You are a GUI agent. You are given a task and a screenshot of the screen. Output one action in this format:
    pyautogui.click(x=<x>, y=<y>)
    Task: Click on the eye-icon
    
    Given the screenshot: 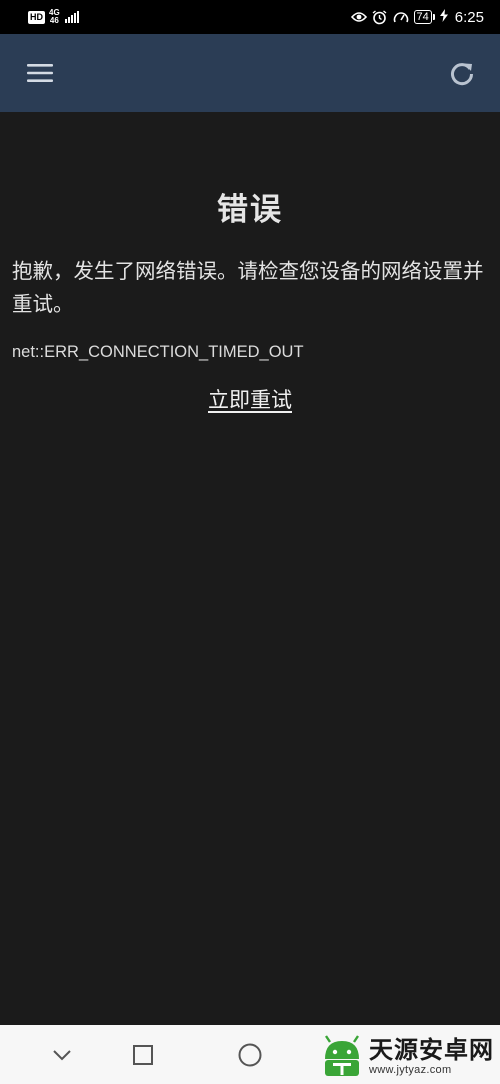 What is the action you would take?
    pyautogui.click(x=358, y=17)
    